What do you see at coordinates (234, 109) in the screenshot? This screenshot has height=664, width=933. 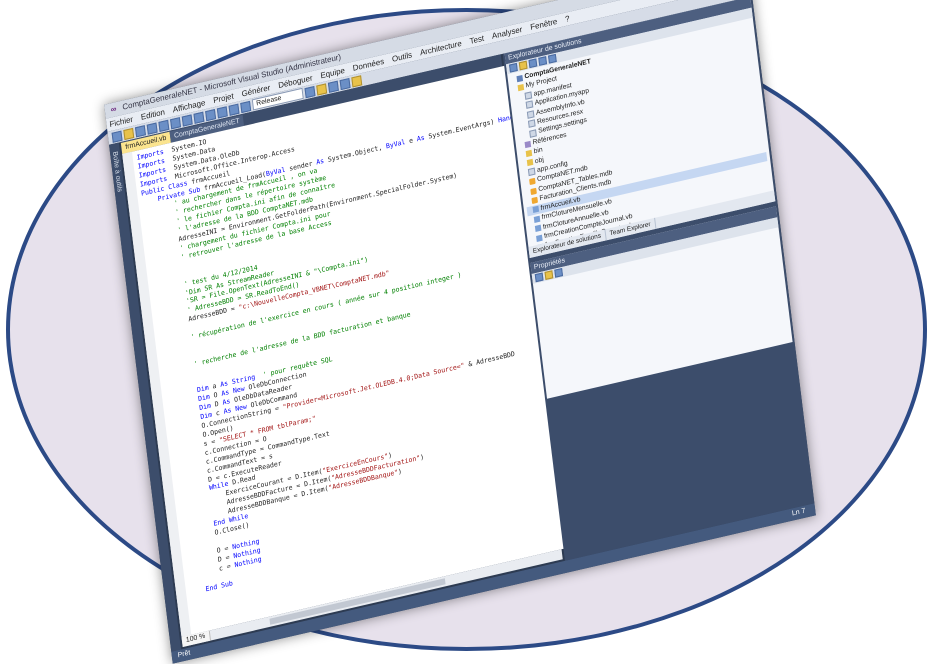 I see `navigate-forward-icon` at bounding box center [234, 109].